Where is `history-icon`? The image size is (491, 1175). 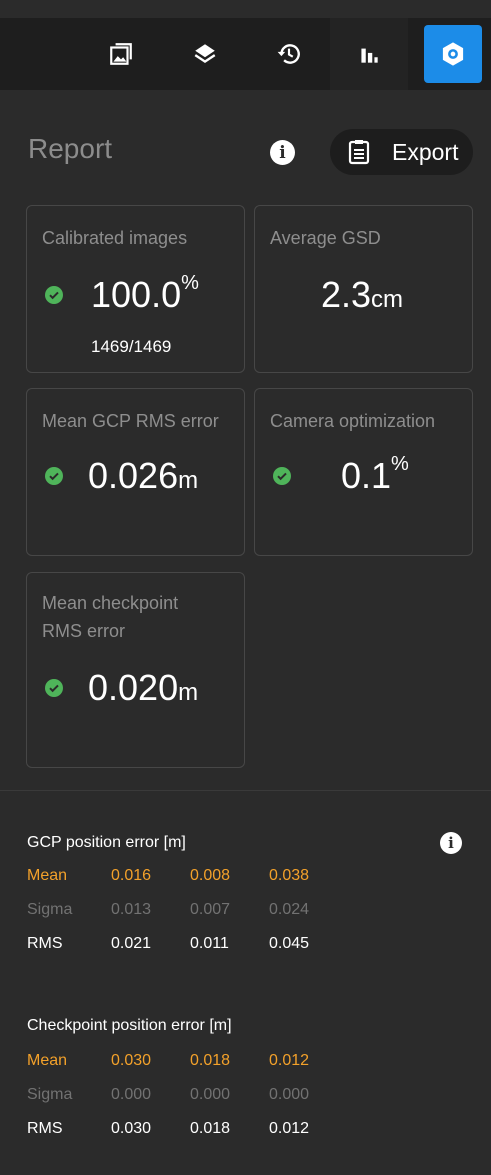
history-icon is located at coordinates (288, 54).